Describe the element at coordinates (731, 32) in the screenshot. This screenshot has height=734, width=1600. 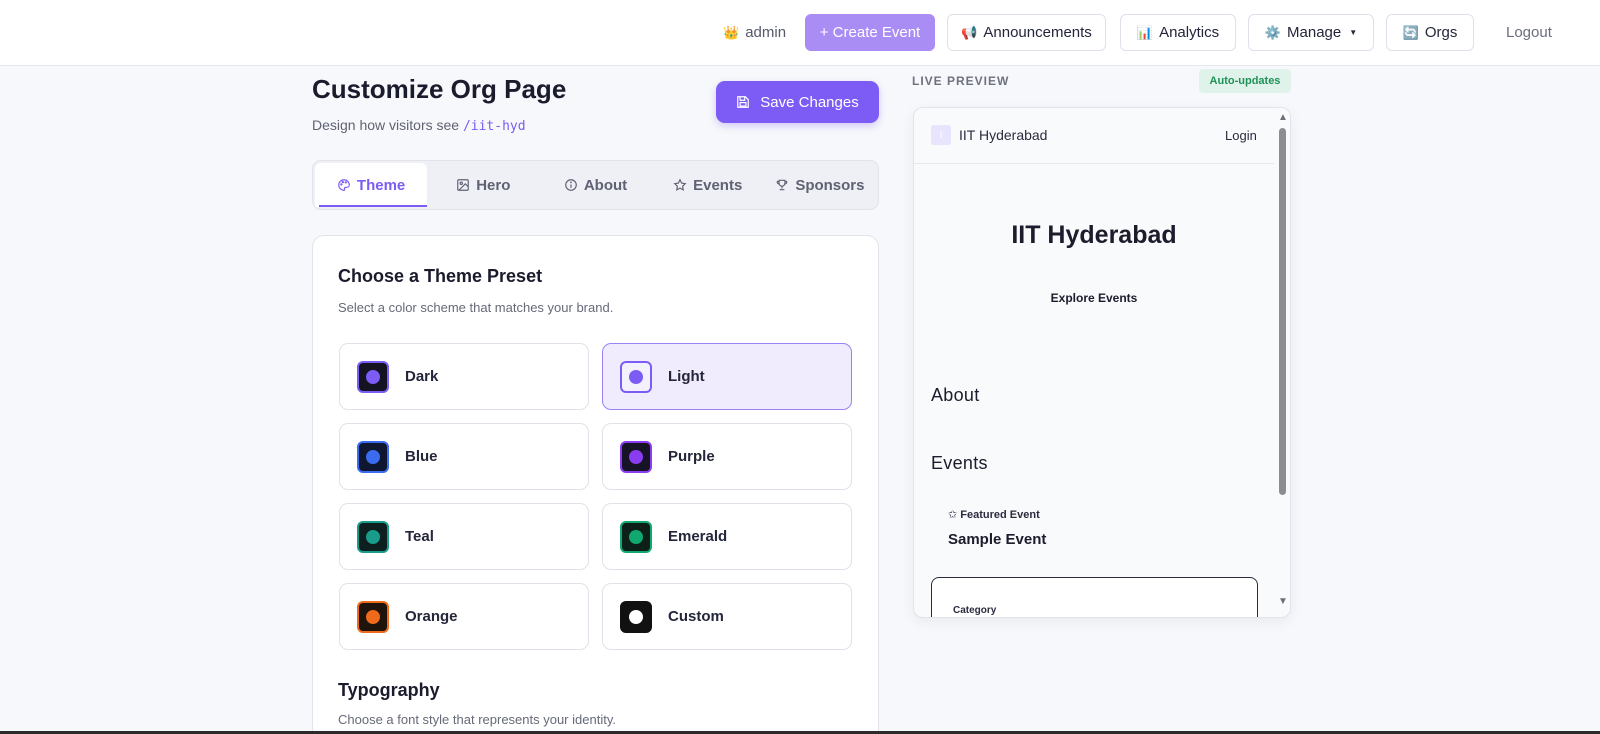
I see `crown-icon: 👑` at that location.